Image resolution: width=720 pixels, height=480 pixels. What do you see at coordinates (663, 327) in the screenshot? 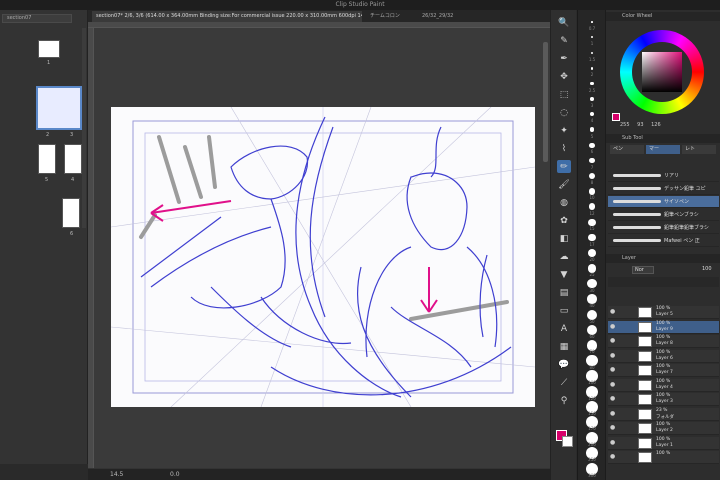
I see `layer-row: ● 100 % Layer 9` at bounding box center [663, 327].